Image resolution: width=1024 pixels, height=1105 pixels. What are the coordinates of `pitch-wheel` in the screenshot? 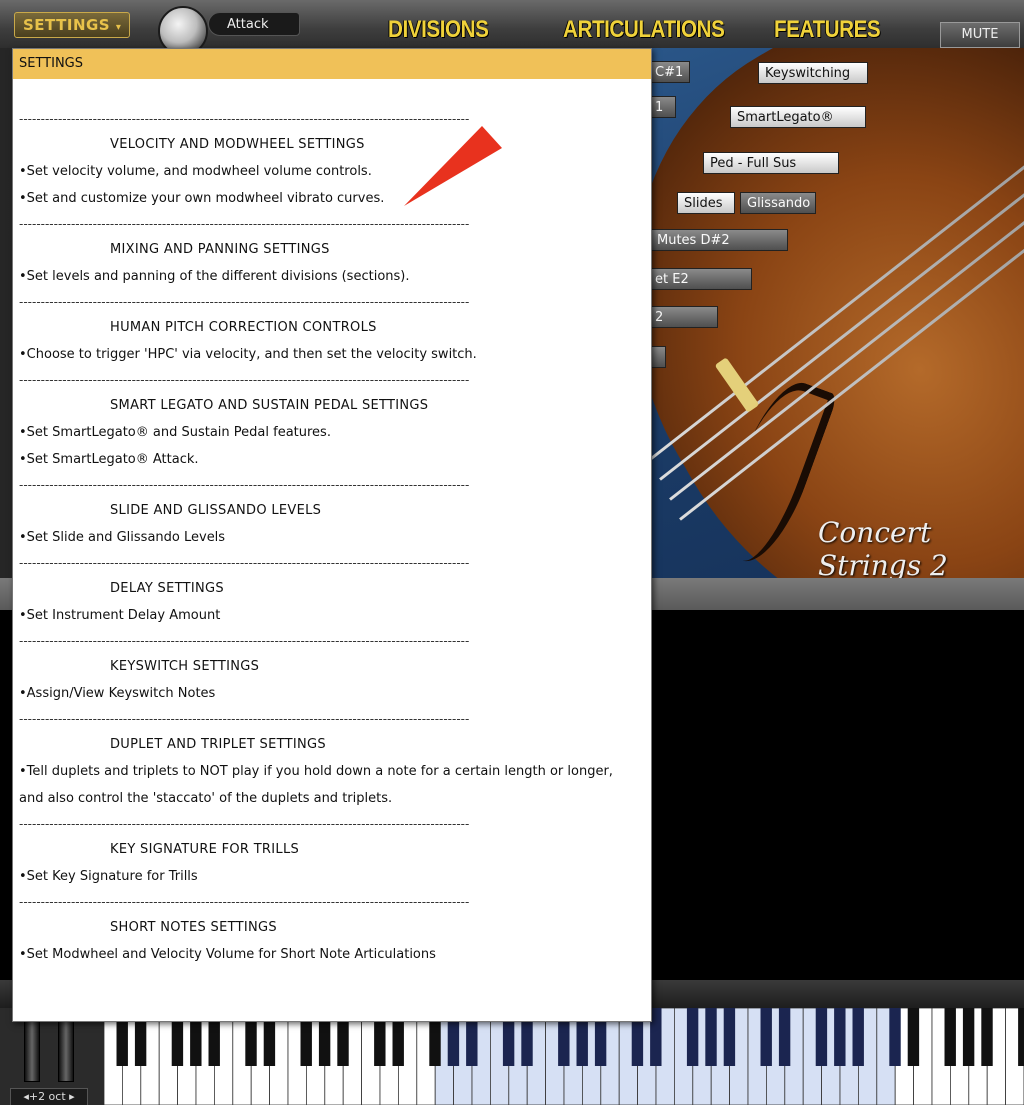 It's located at (32, 1049).